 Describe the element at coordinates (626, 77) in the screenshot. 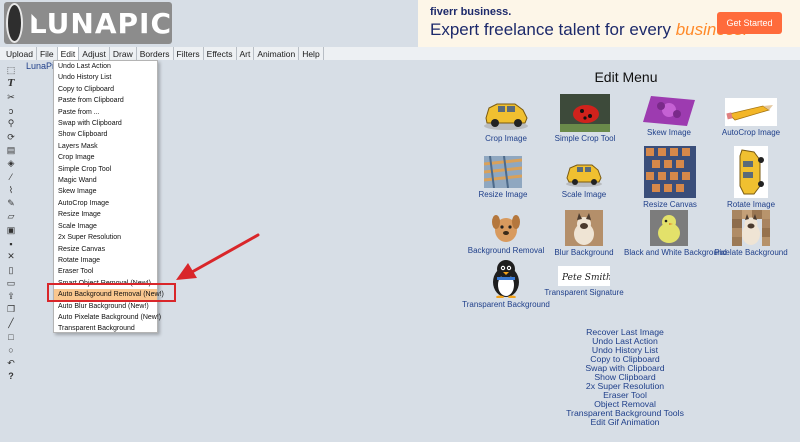

I see `edit-menu-title: Edit Menu` at that location.